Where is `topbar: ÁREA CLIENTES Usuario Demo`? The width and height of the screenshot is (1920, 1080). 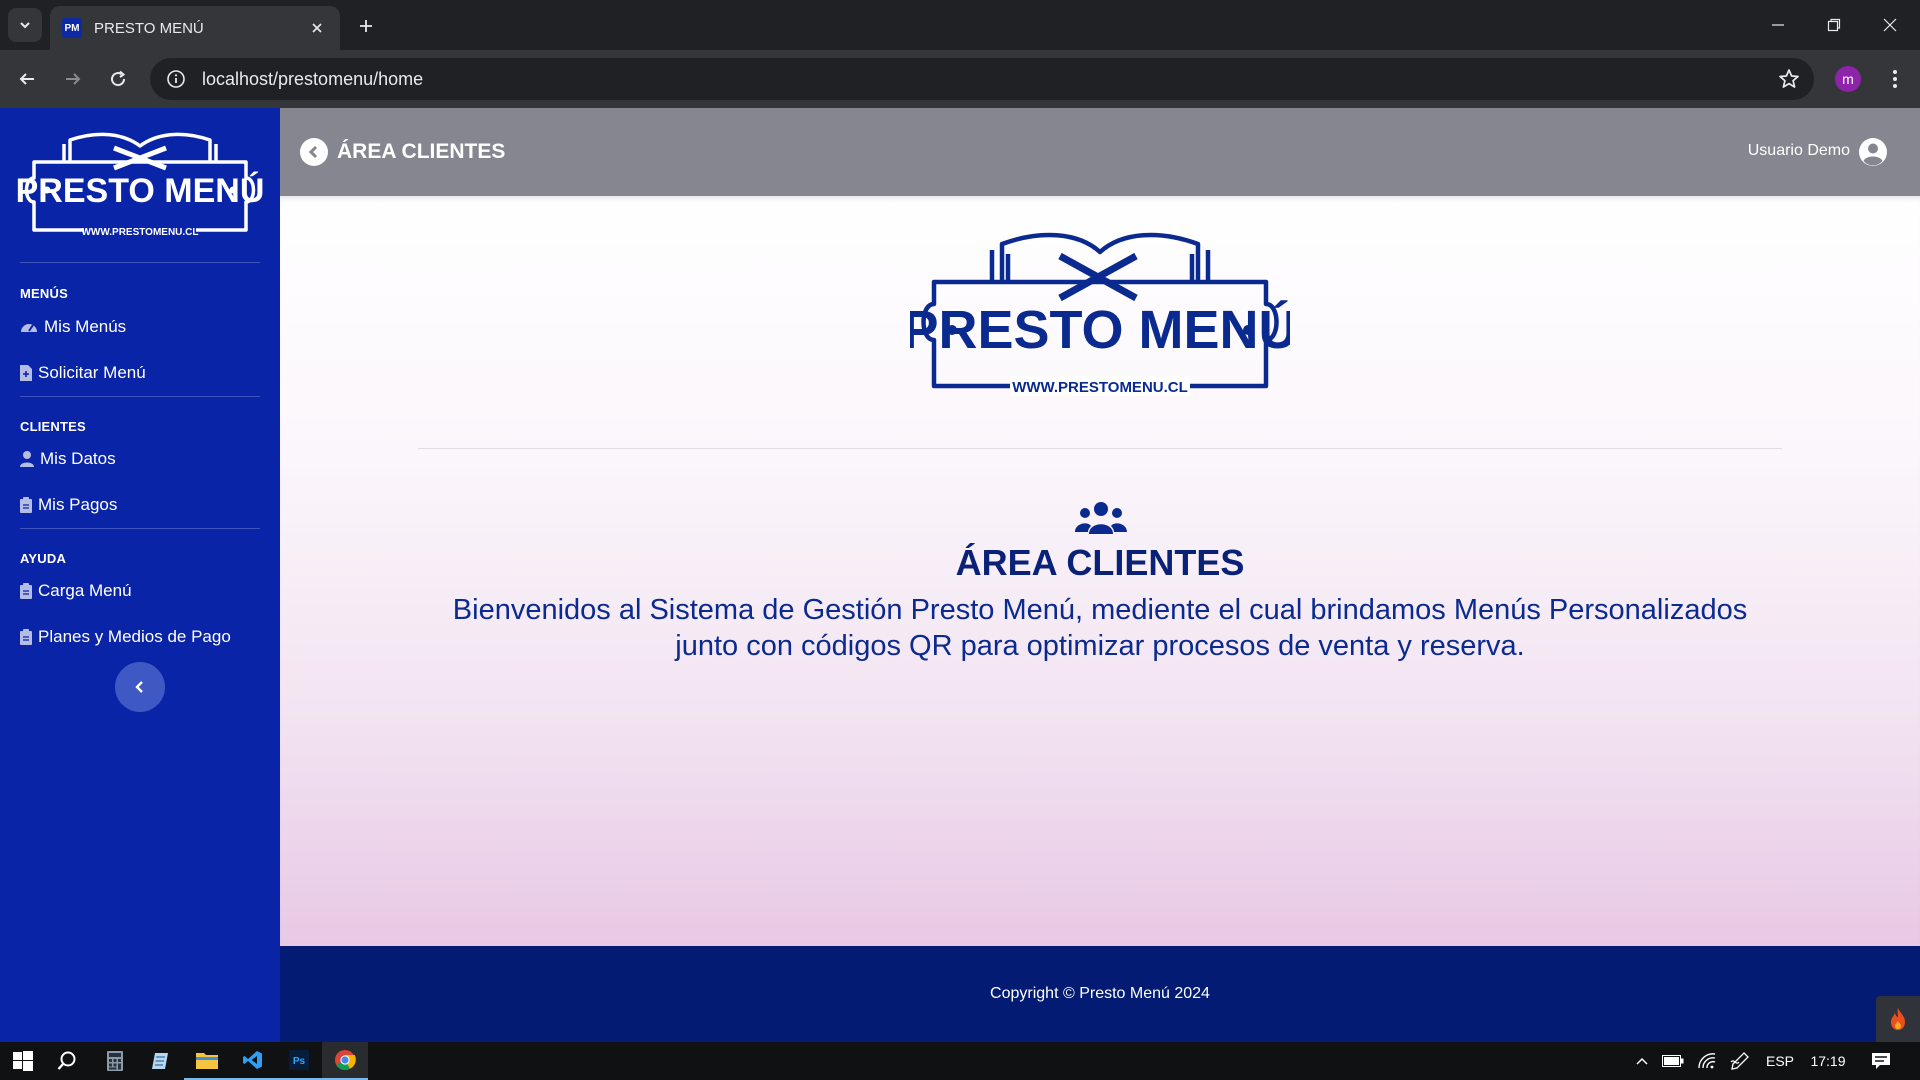 topbar: ÁREA CLIENTES Usuario Demo is located at coordinates (1100, 152).